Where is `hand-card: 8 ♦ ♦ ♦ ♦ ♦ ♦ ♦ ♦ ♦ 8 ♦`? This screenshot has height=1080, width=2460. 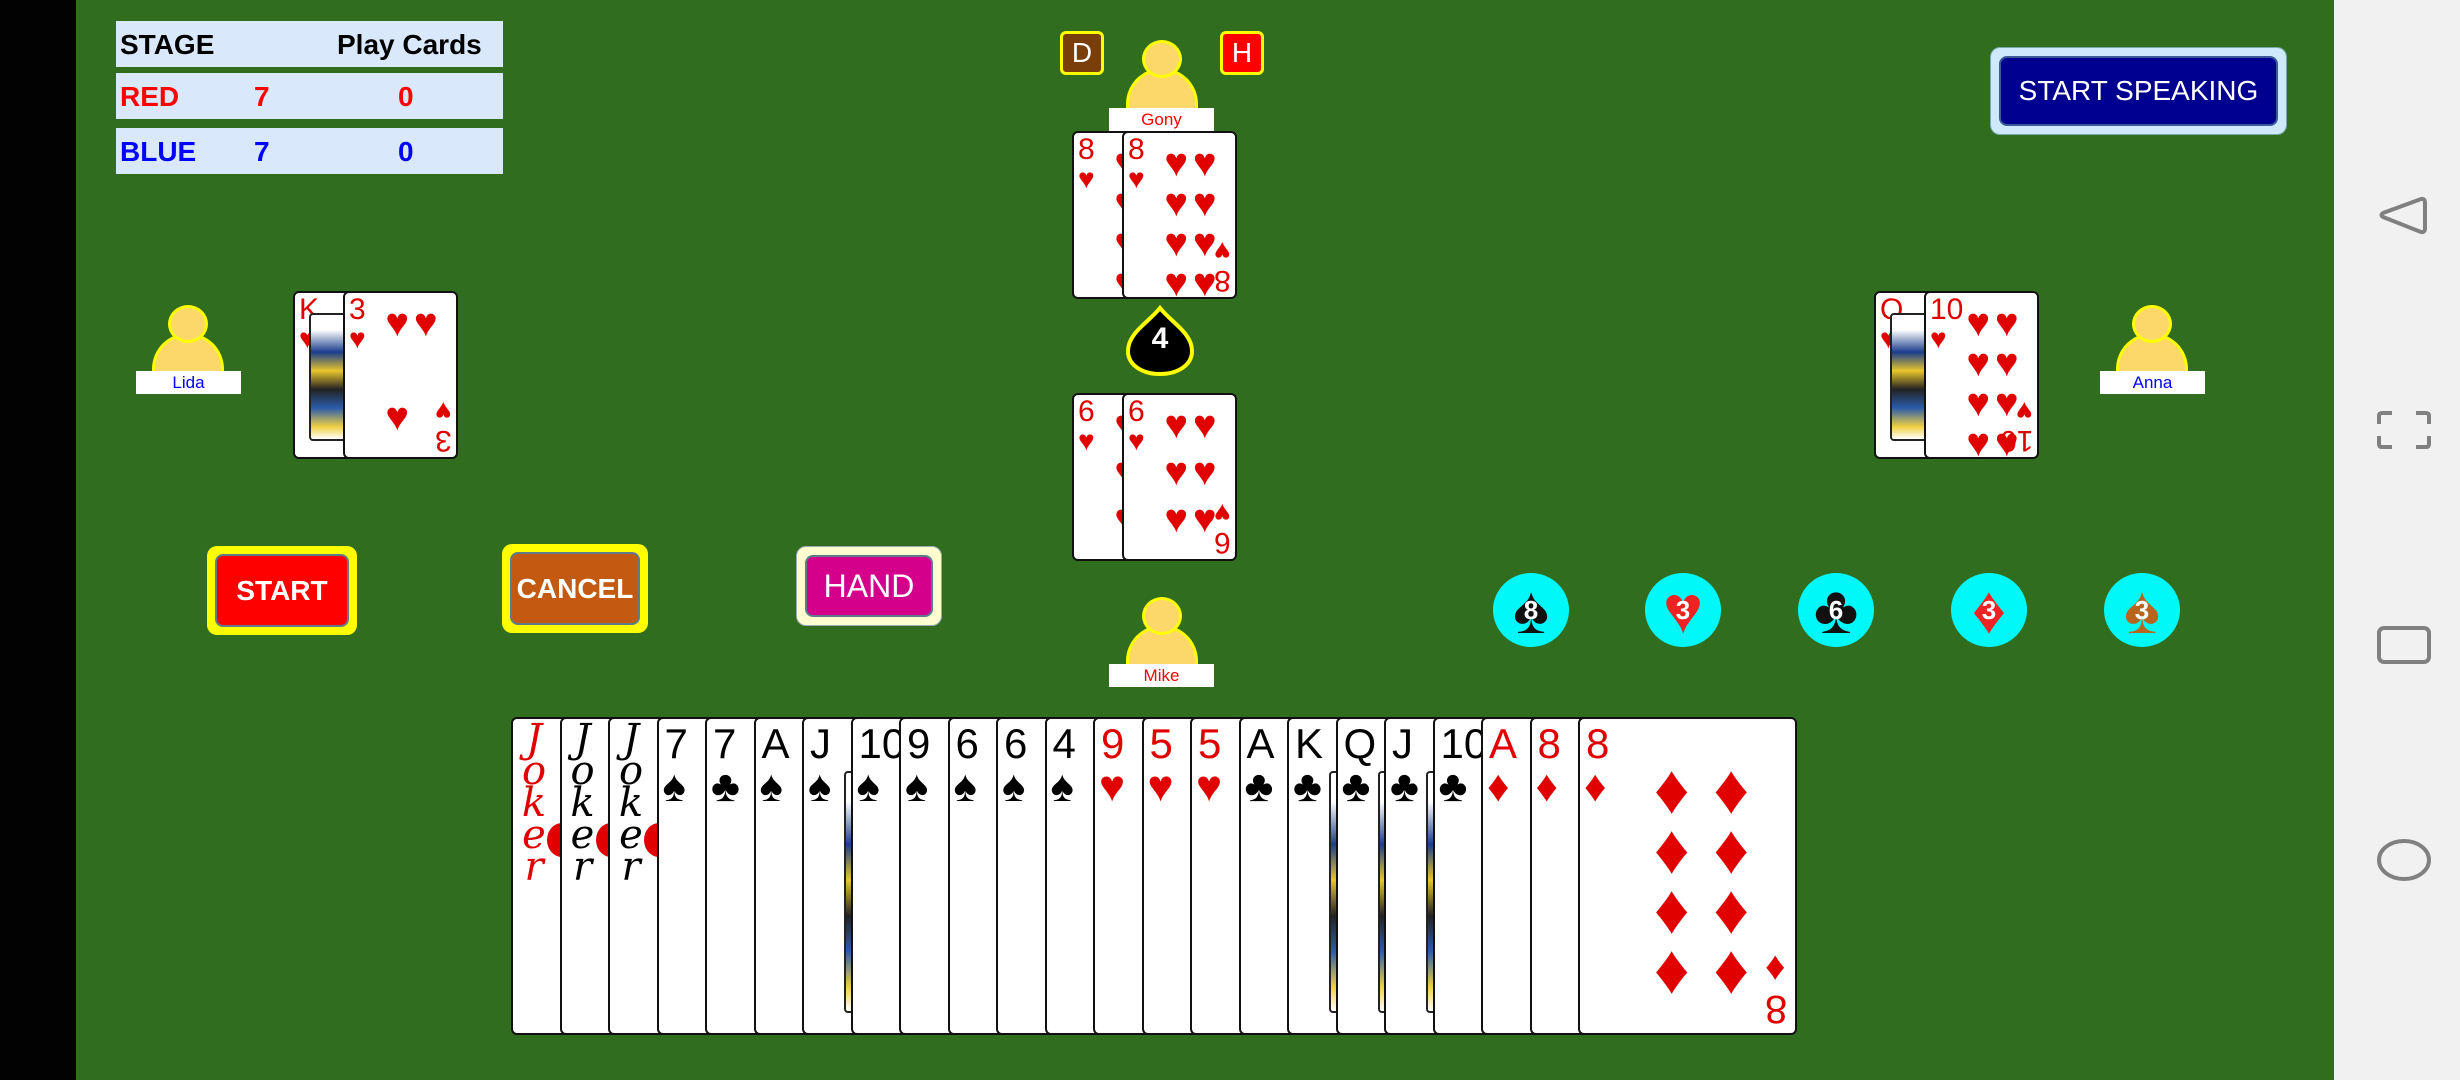 hand-card: 8 ♦ ♦ ♦ ♦ ♦ ♦ ♦ ♦ ♦ 8 ♦ is located at coordinates (1687, 876).